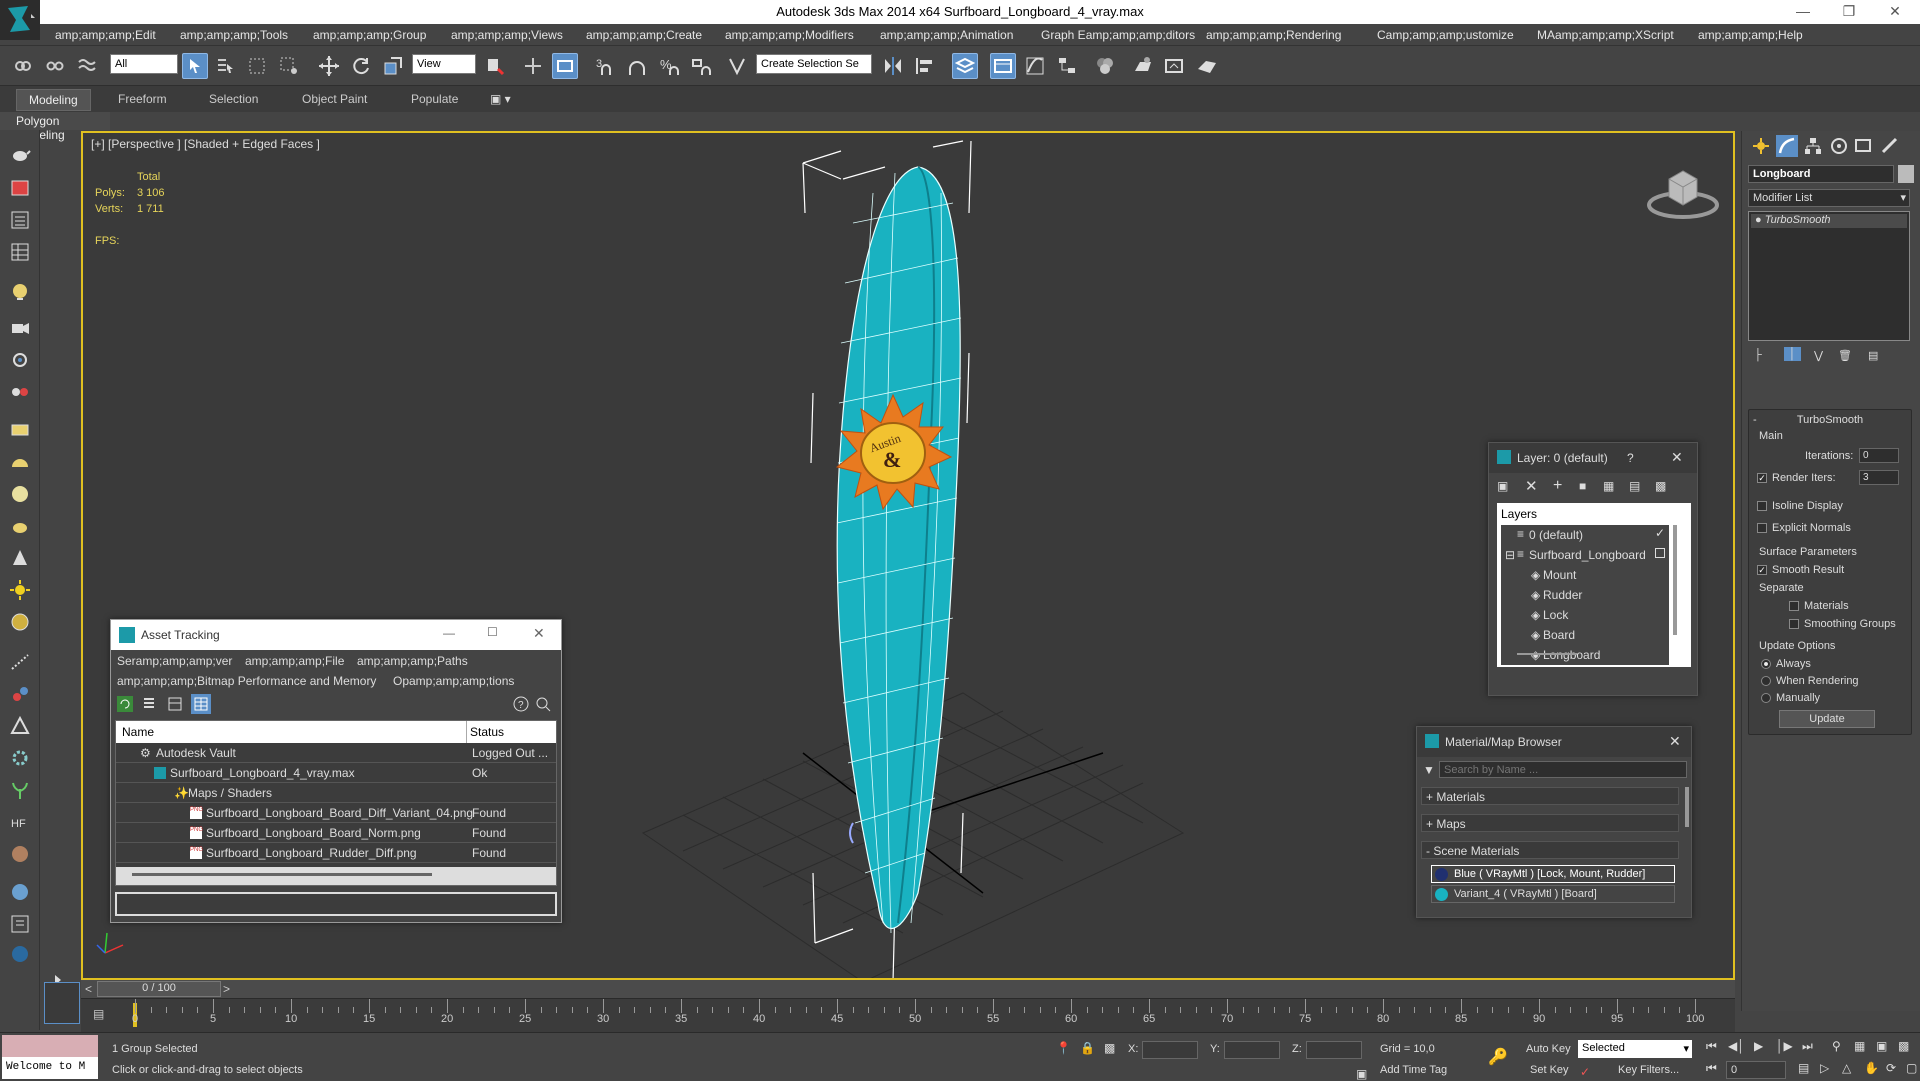 This screenshot has height=1081, width=1920. I want to click on layer-item-longboard: ◈ Longboard, so click(1585, 655).